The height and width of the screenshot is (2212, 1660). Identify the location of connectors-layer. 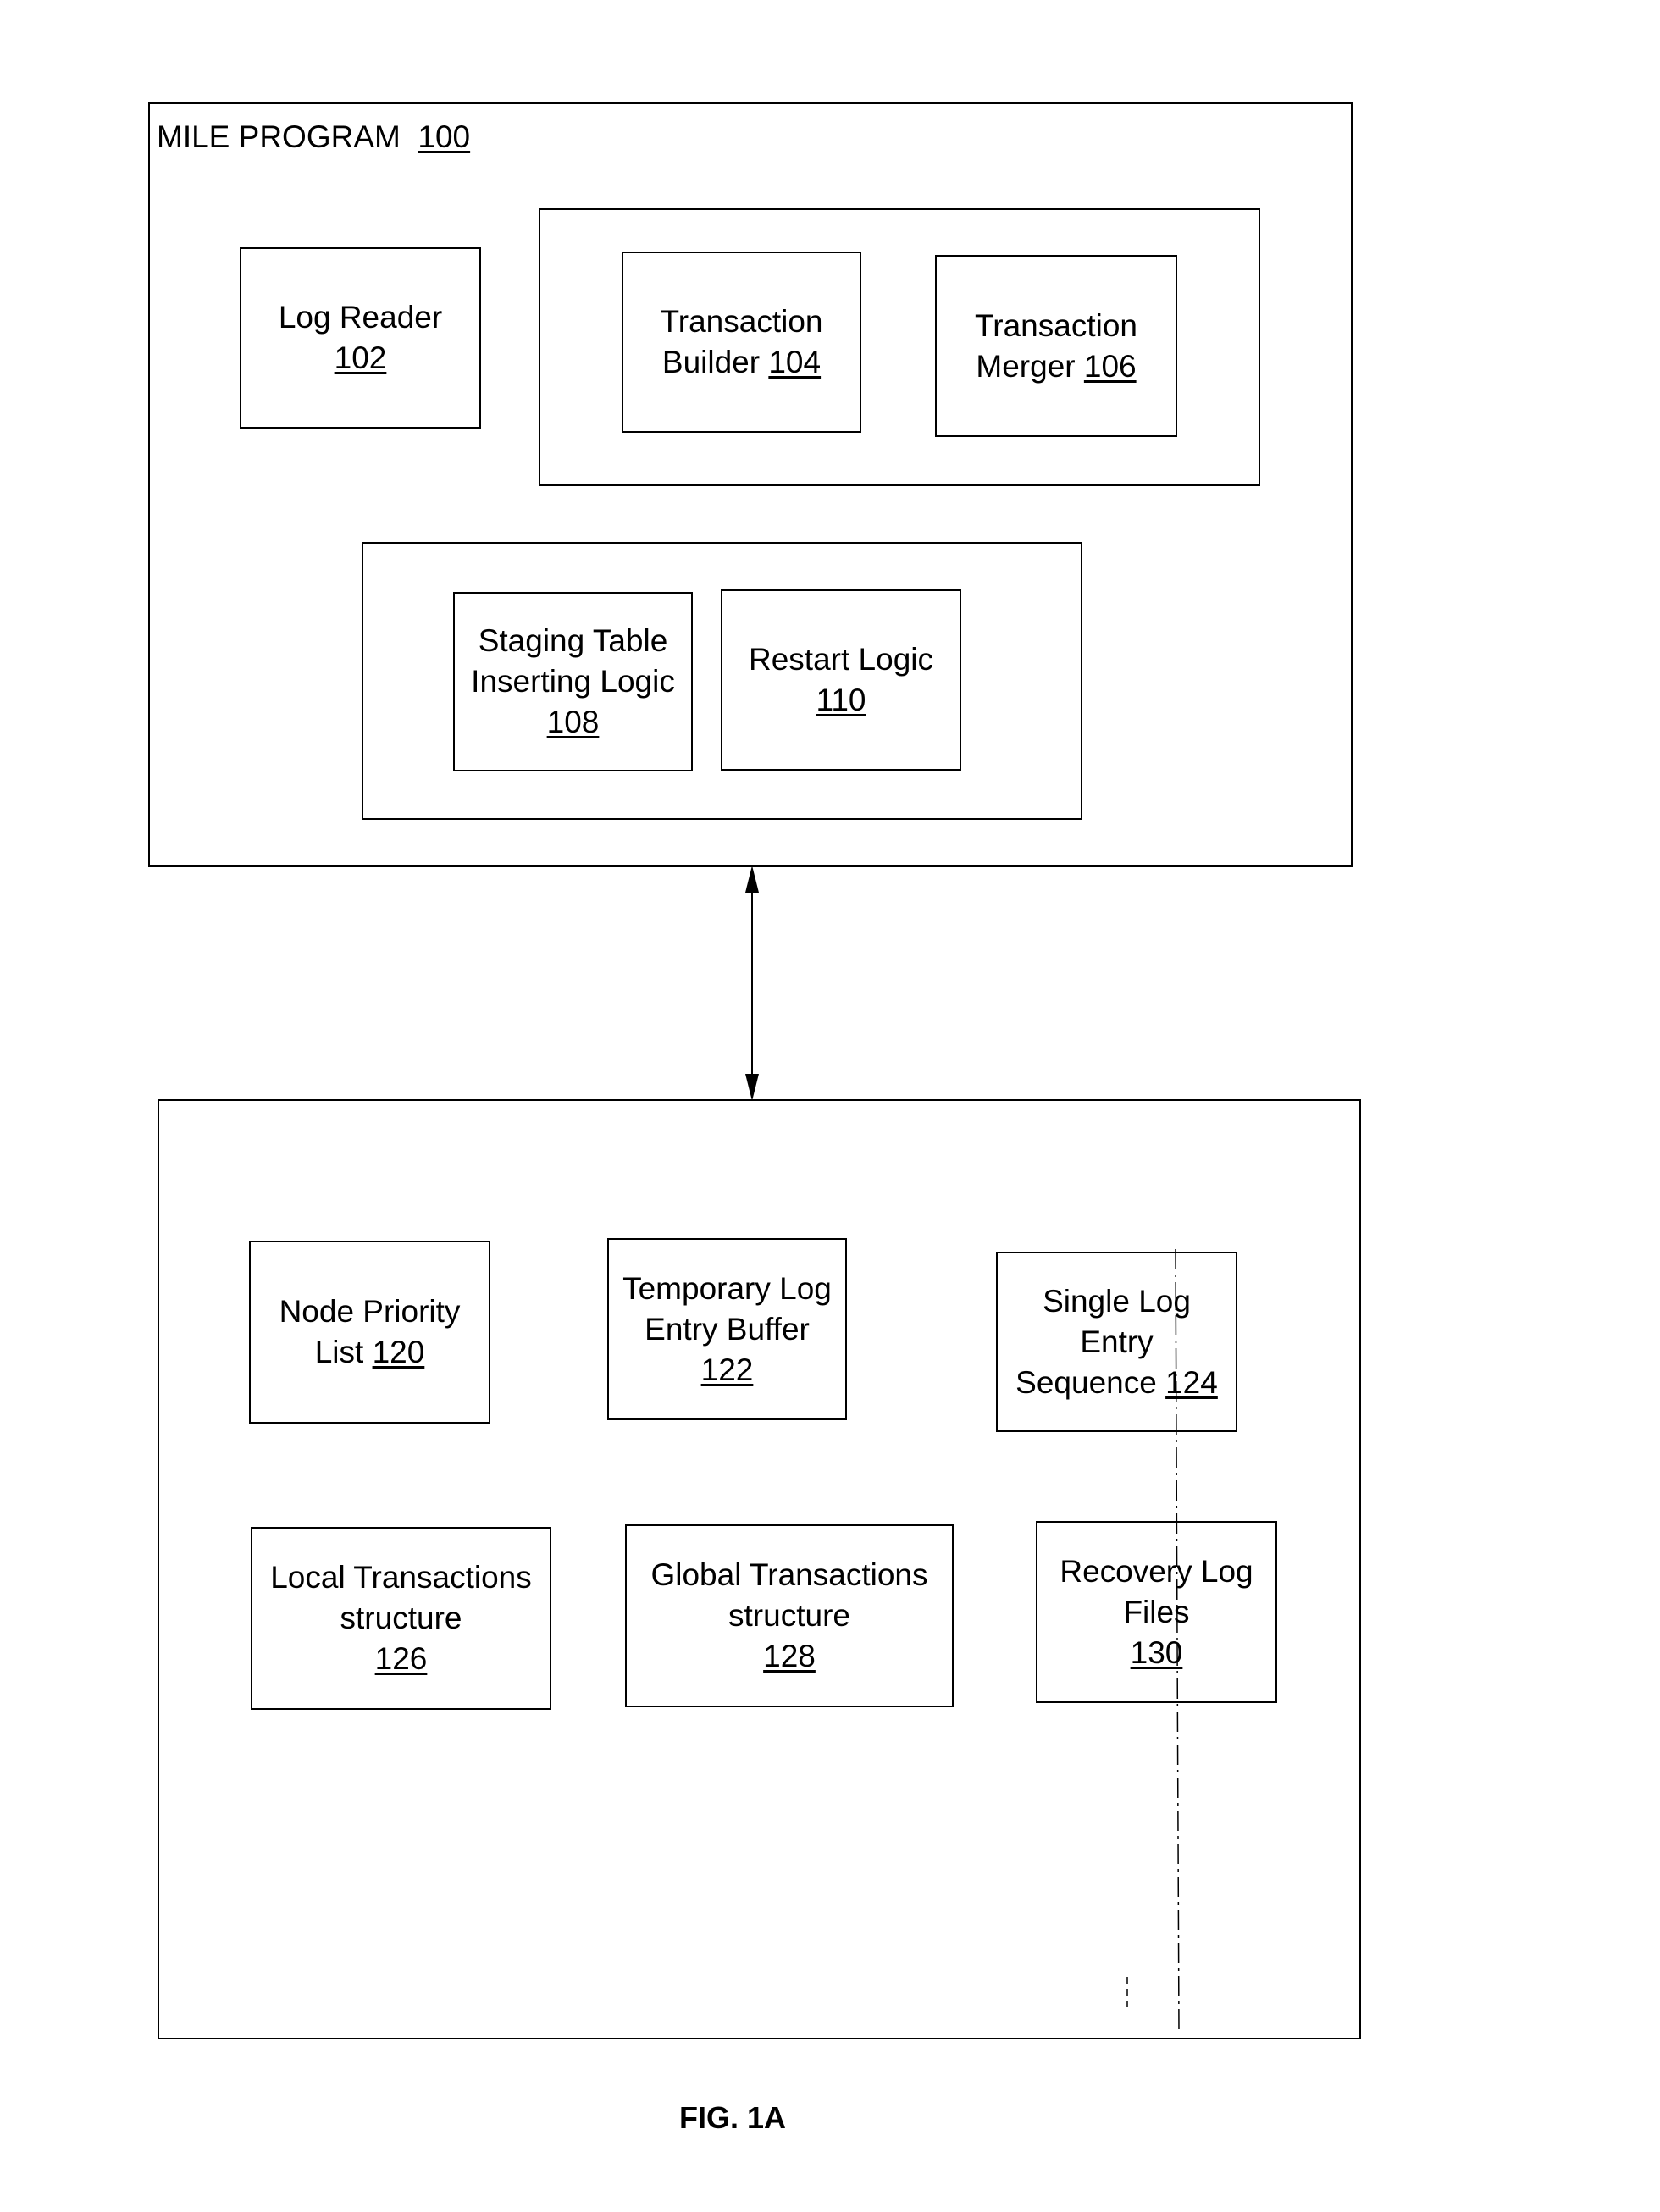
(962, 1449).